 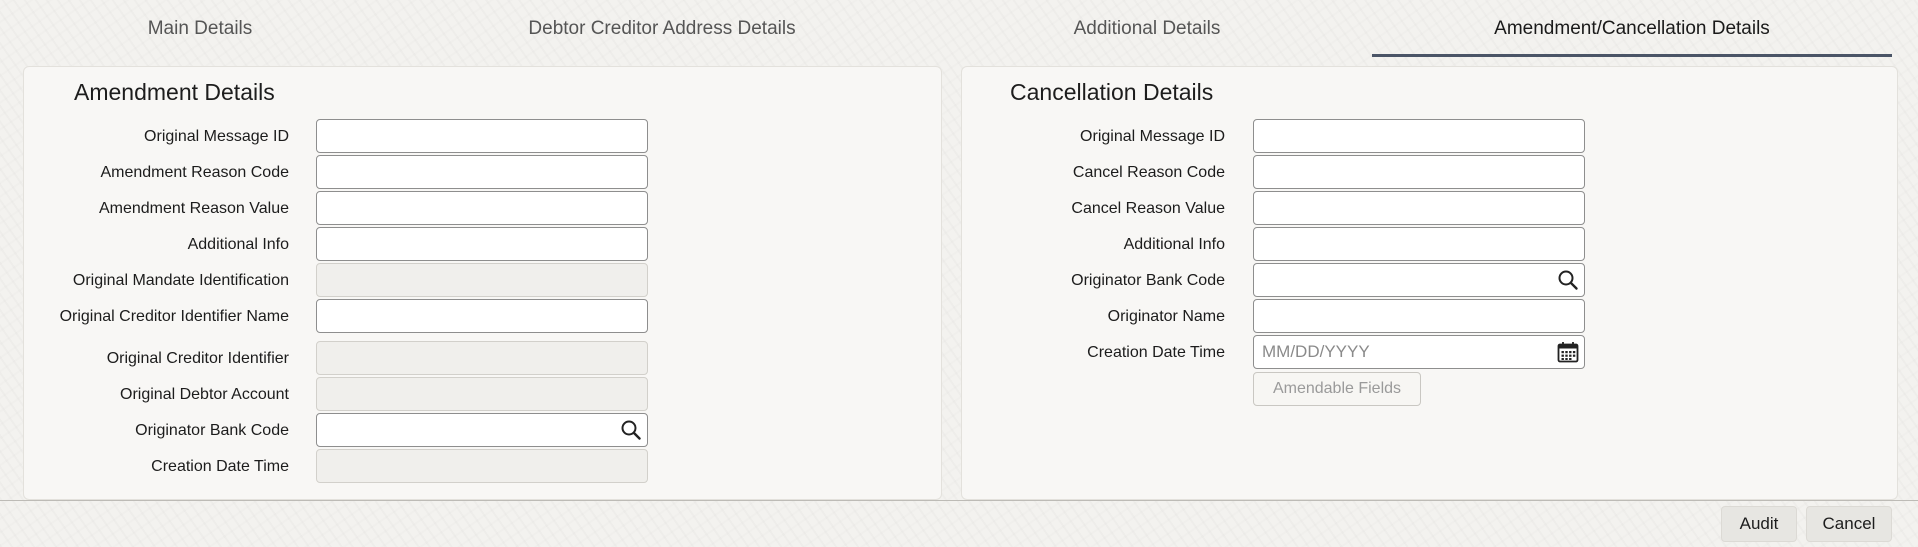 I want to click on amendment-creation-date-time-field, so click(x=482, y=466).